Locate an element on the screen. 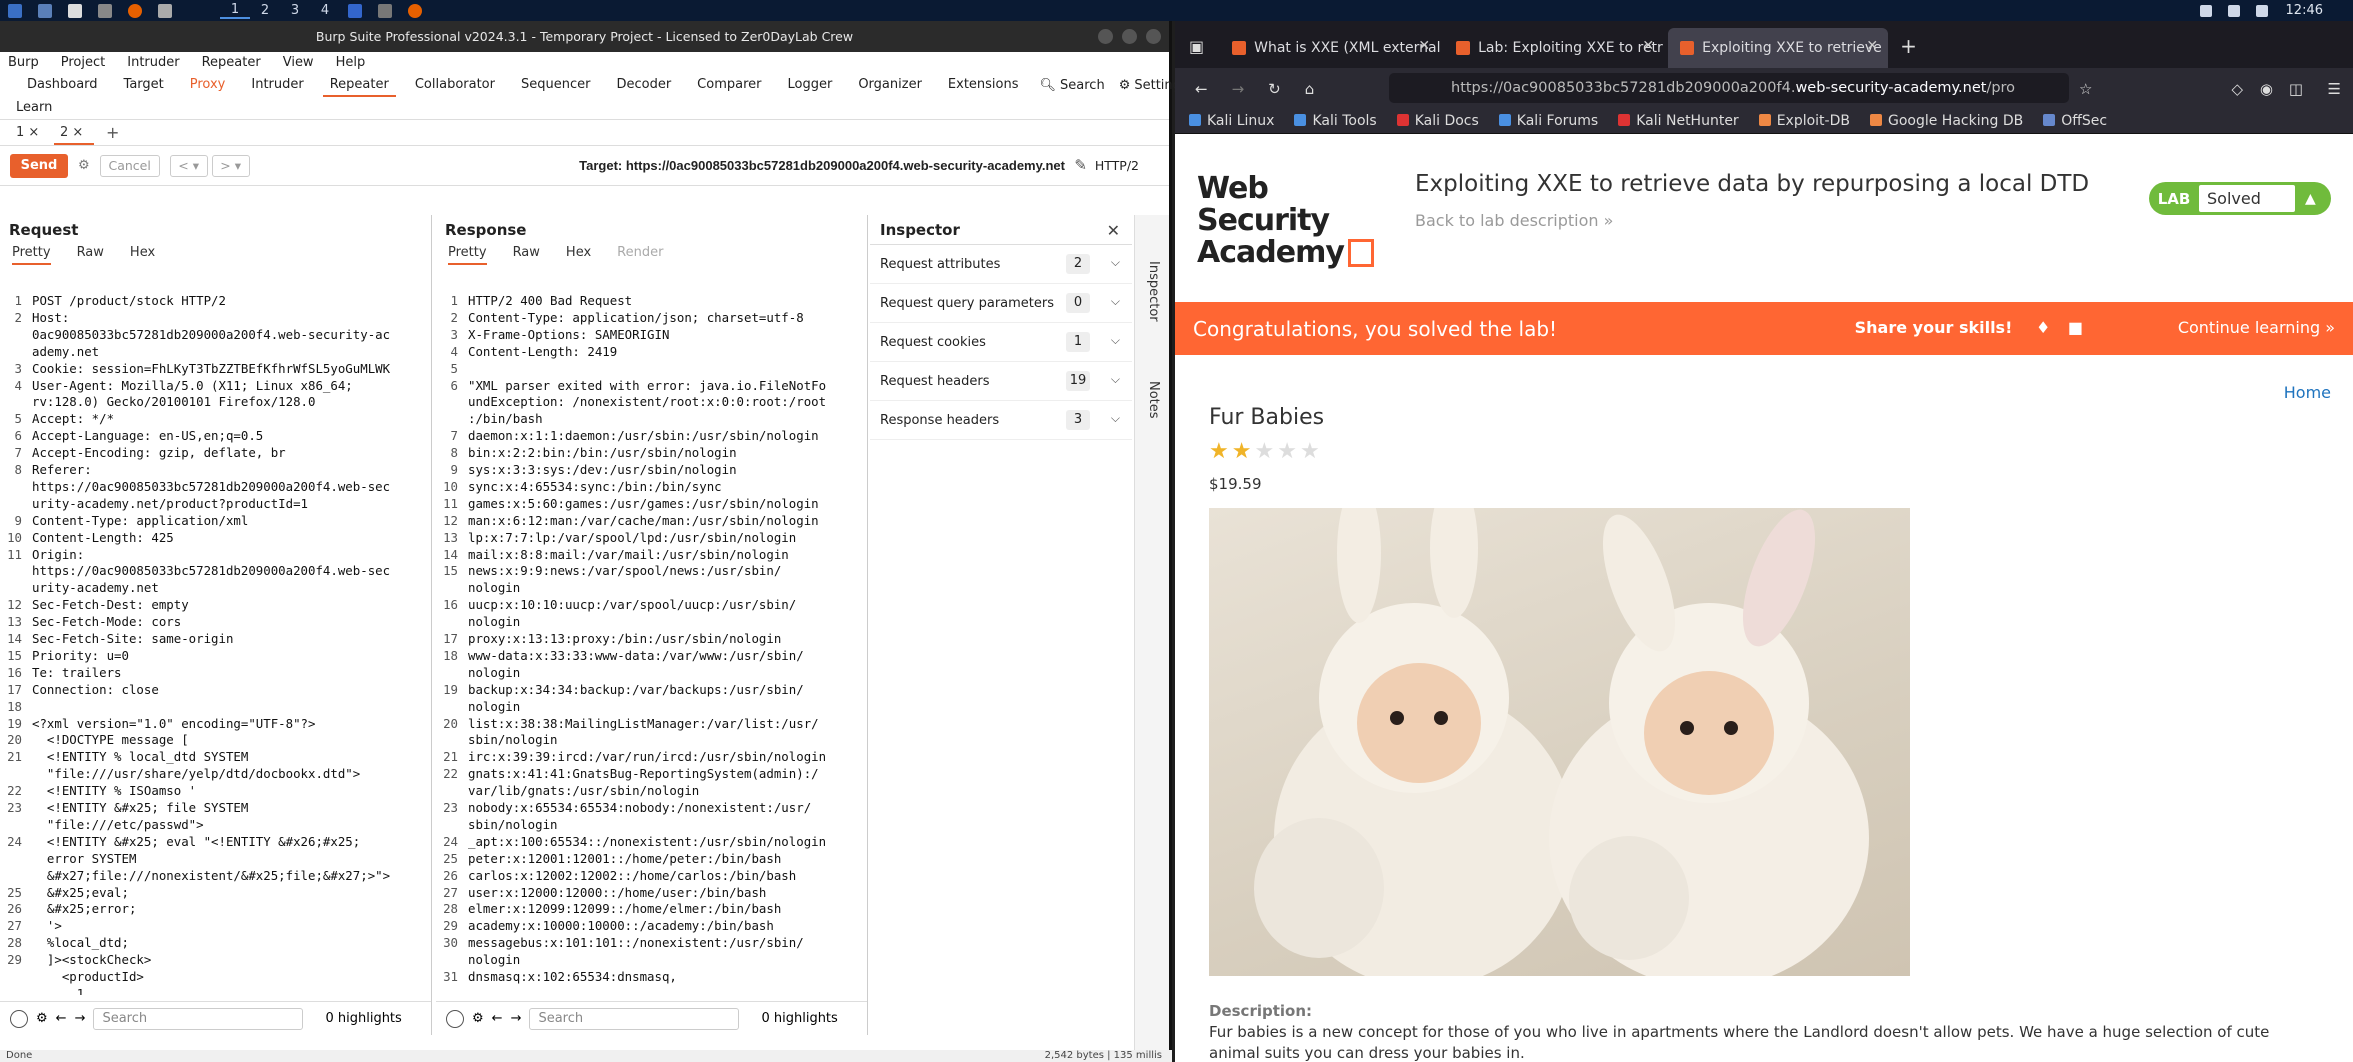 Image resolution: width=2353 pixels, height=1062 pixels. menu-repeater: Repeater is located at coordinates (231, 62).